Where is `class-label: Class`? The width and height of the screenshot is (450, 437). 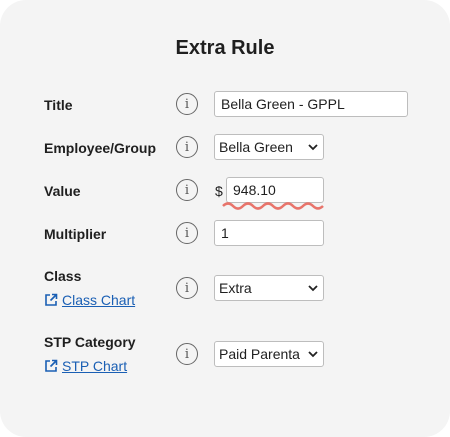 class-label: Class is located at coordinates (63, 276).